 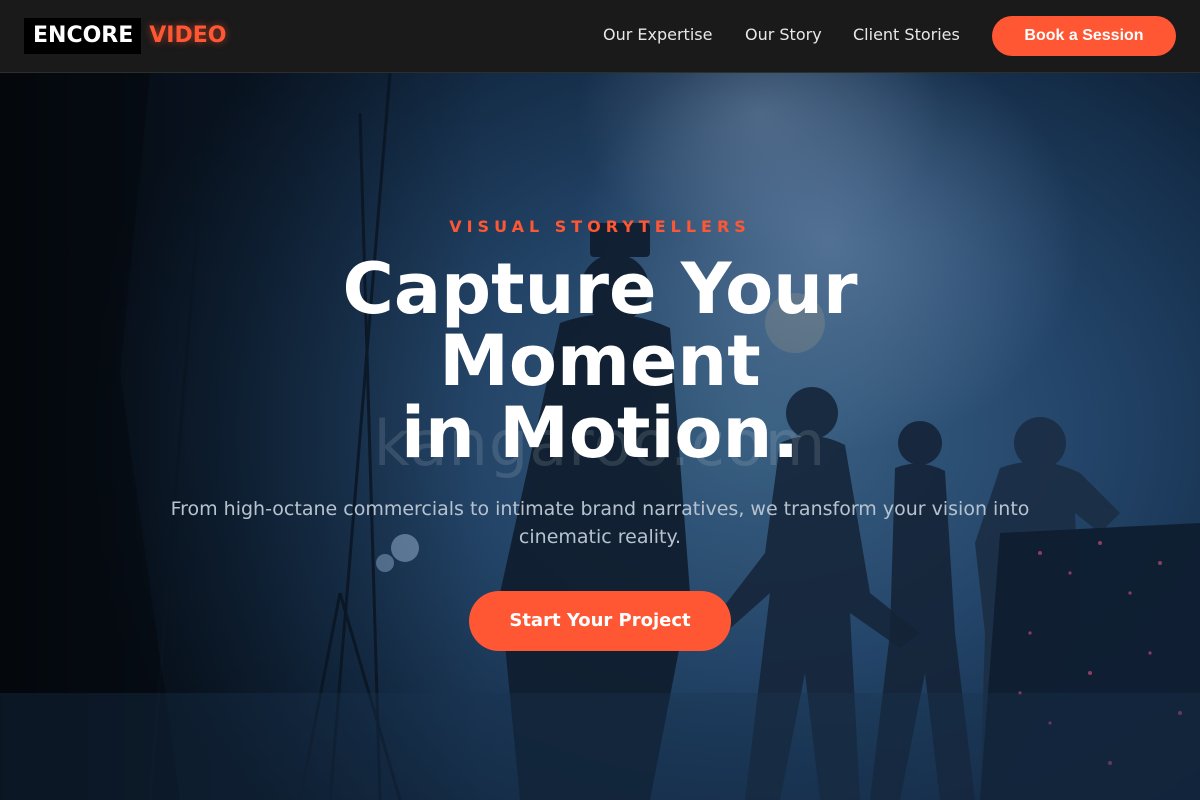 What do you see at coordinates (600, 361) in the screenshot?
I see `hero-headline-line-2: Moment` at bounding box center [600, 361].